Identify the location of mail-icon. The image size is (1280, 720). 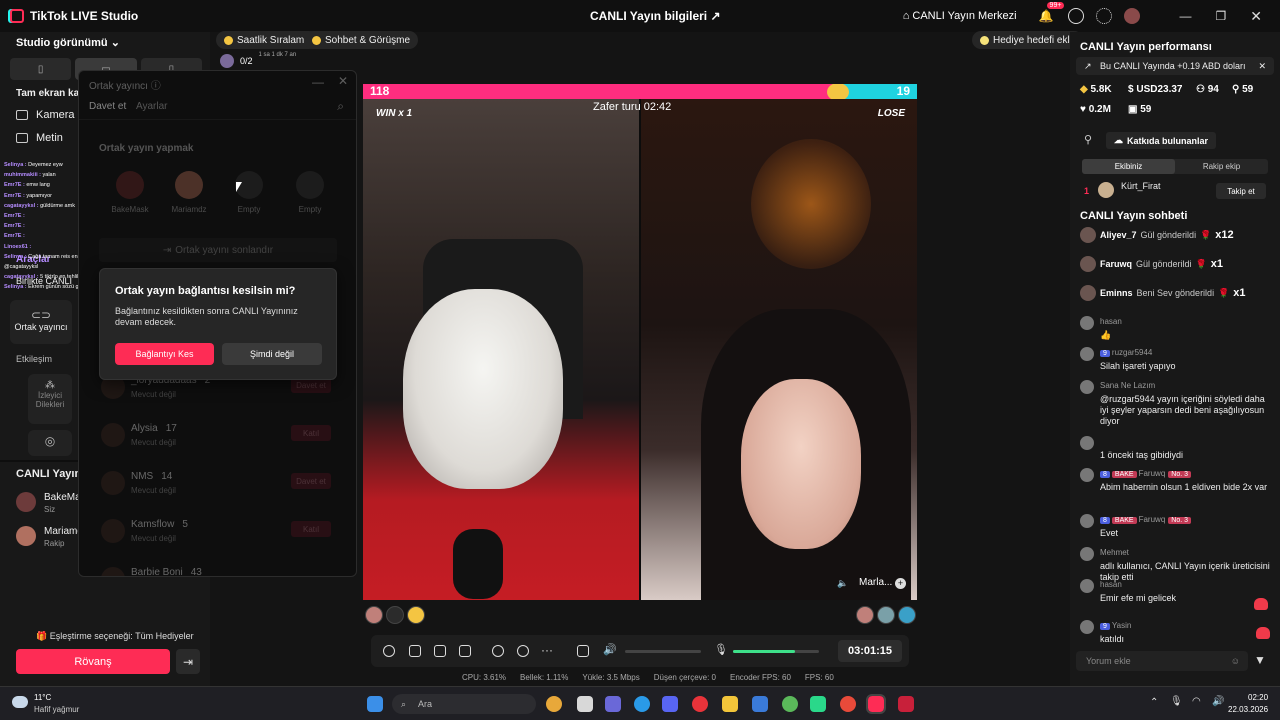
(760, 704).